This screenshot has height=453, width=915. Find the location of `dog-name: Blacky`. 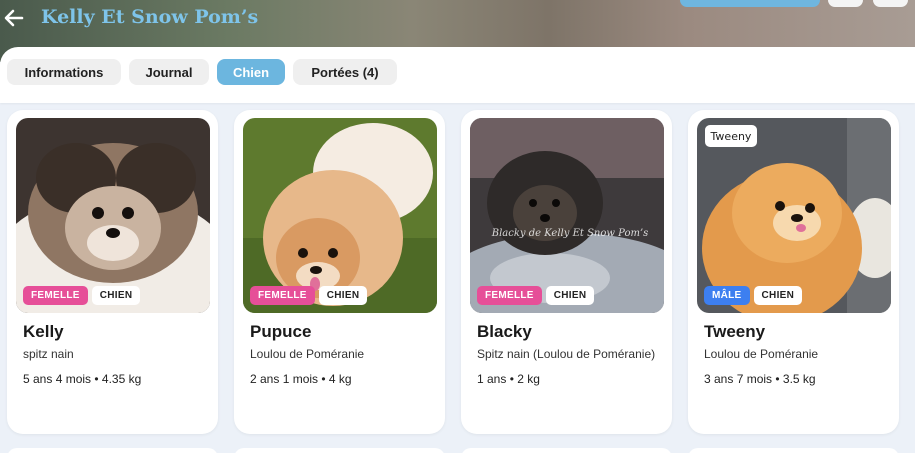

dog-name: Blacky is located at coordinates (504, 331).